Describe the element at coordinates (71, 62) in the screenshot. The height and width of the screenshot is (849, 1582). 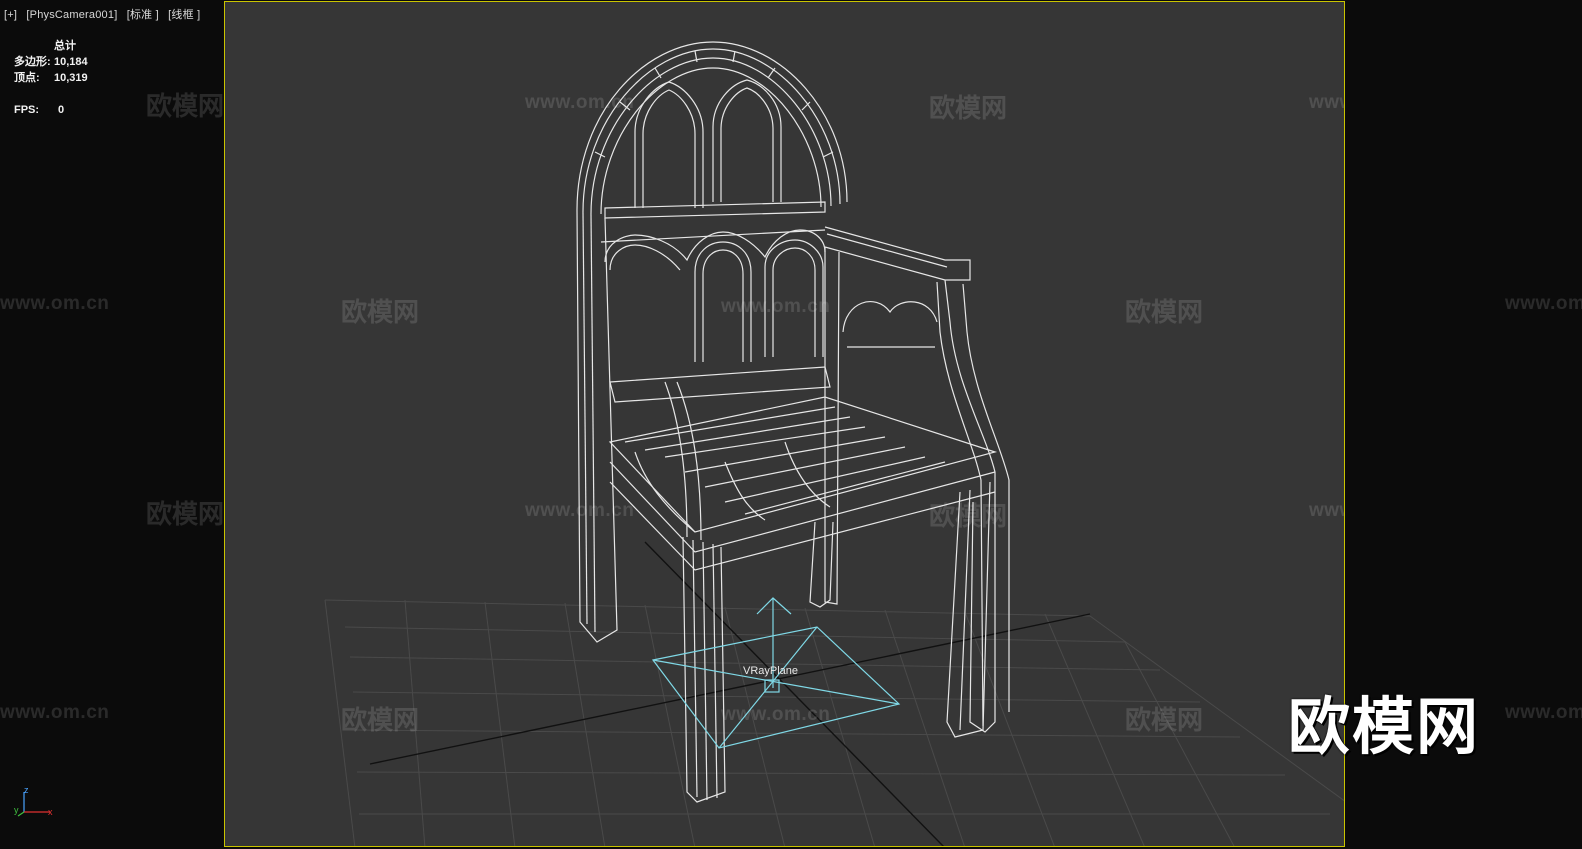
I see `polys-value: 10,184` at that location.